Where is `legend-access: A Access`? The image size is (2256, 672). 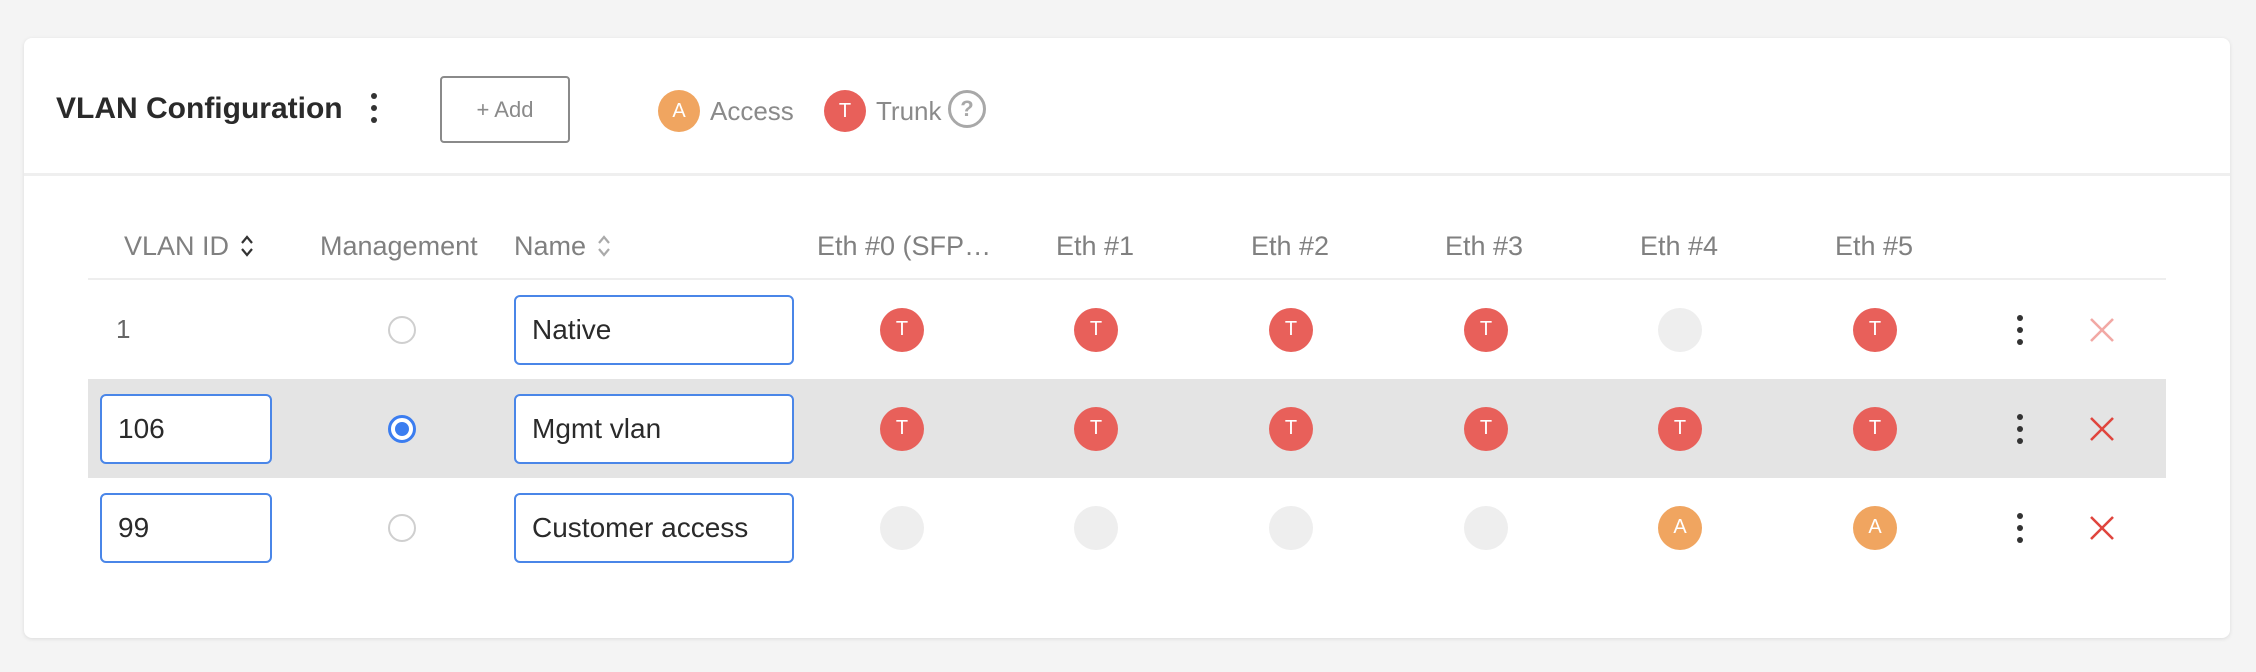
legend-access: A Access is located at coordinates (726, 111).